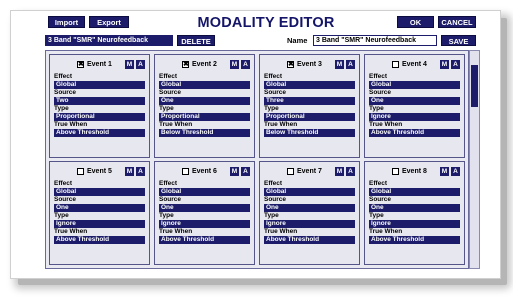 The image size is (513, 299). I want to click on event-label: Event 7, so click(309, 171).